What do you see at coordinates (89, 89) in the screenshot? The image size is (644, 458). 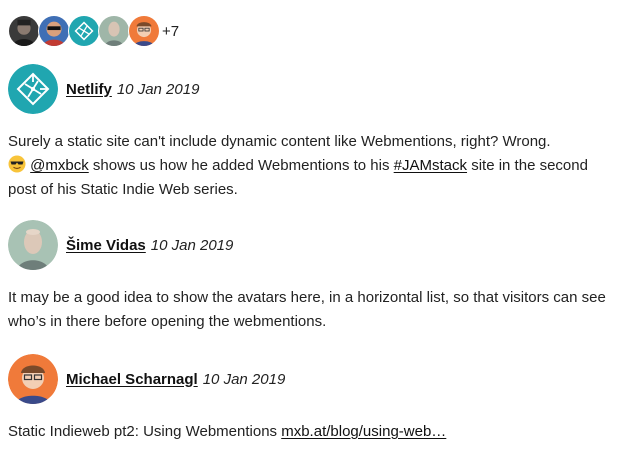 I see `author-link: Netlify` at bounding box center [89, 89].